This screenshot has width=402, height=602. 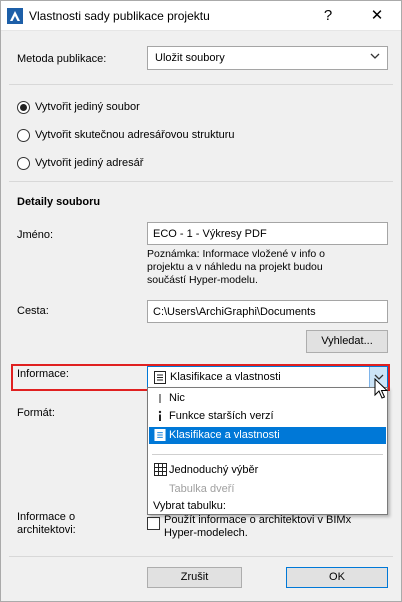 What do you see at coordinates (35, 235) in the screenshot?
I see `name-label: Jméno:` at bounding box center [35, 235].